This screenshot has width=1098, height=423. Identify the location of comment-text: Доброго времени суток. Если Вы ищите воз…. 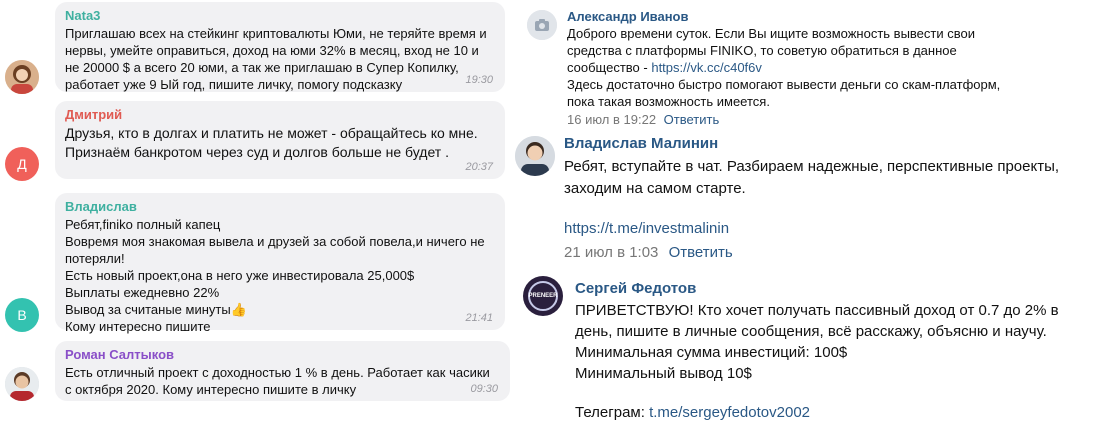
(827, 50).